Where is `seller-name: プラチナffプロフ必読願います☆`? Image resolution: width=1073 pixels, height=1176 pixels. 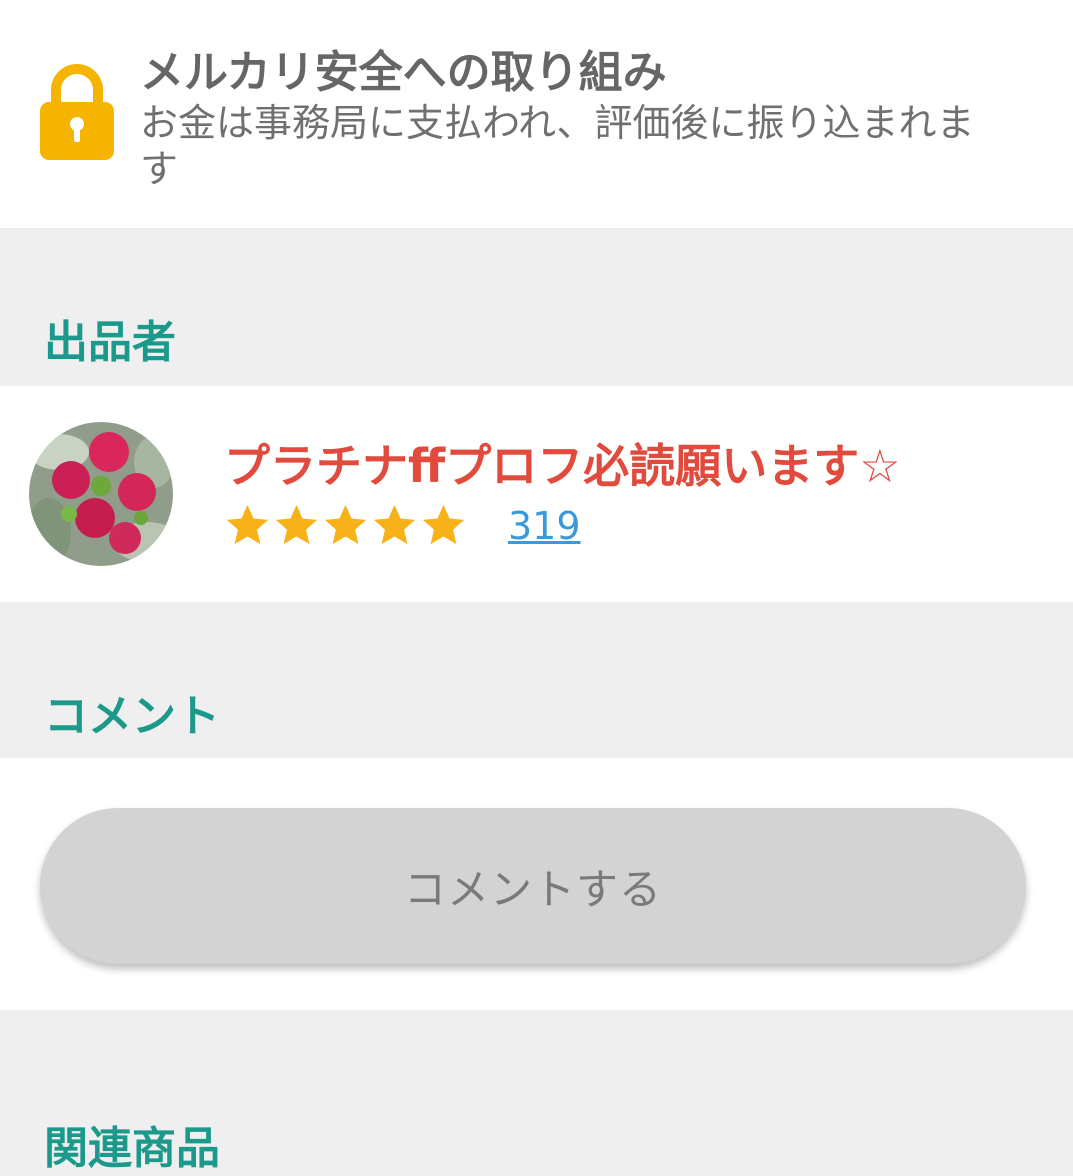
seller-name: プラチナffプロフ必読願います☆ is located at coordinates (562, 463).